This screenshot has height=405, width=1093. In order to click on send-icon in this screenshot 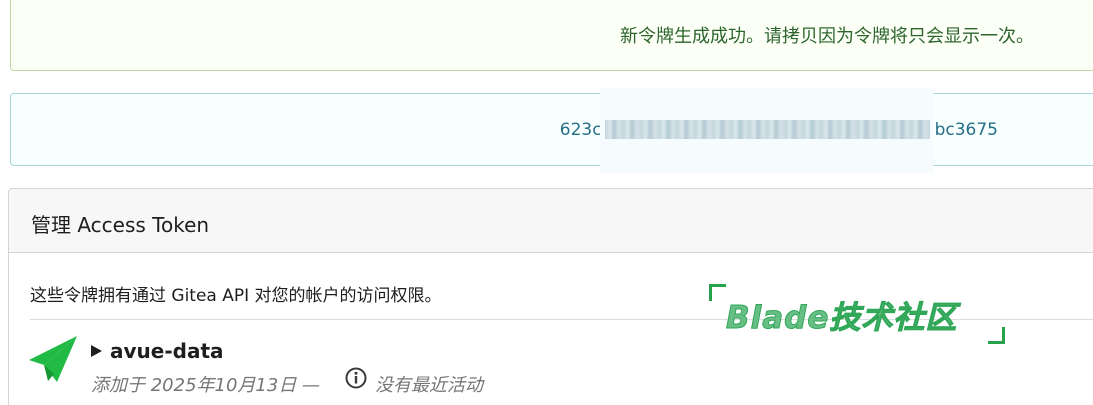, I will do `click(53, 359)`.